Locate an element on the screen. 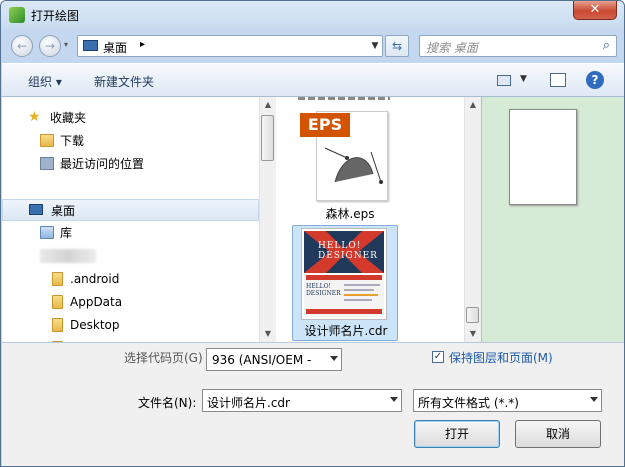  preview-page is located at coordinates (543, 157).